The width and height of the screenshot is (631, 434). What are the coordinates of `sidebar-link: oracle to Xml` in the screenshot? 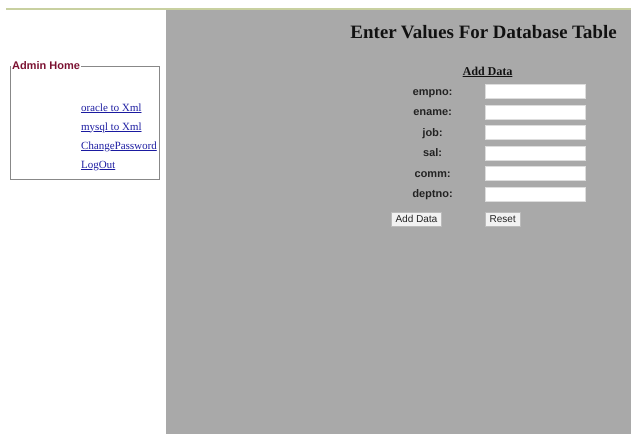 It's located at (111, 107).